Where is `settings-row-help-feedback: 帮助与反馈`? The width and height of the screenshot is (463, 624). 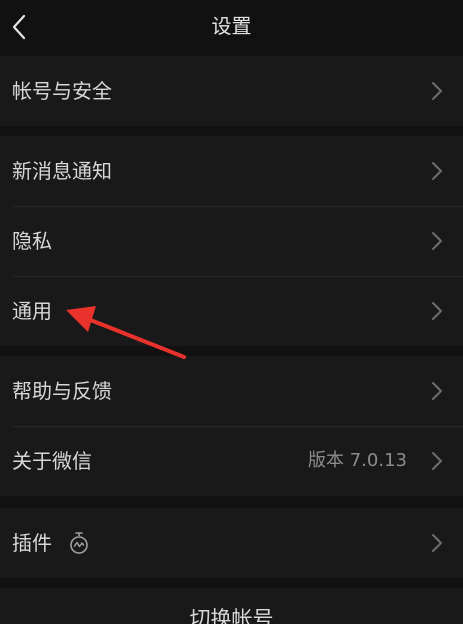 settings-row-help-feedback: 帮助与反馈 is located at coordinates (231, 391).